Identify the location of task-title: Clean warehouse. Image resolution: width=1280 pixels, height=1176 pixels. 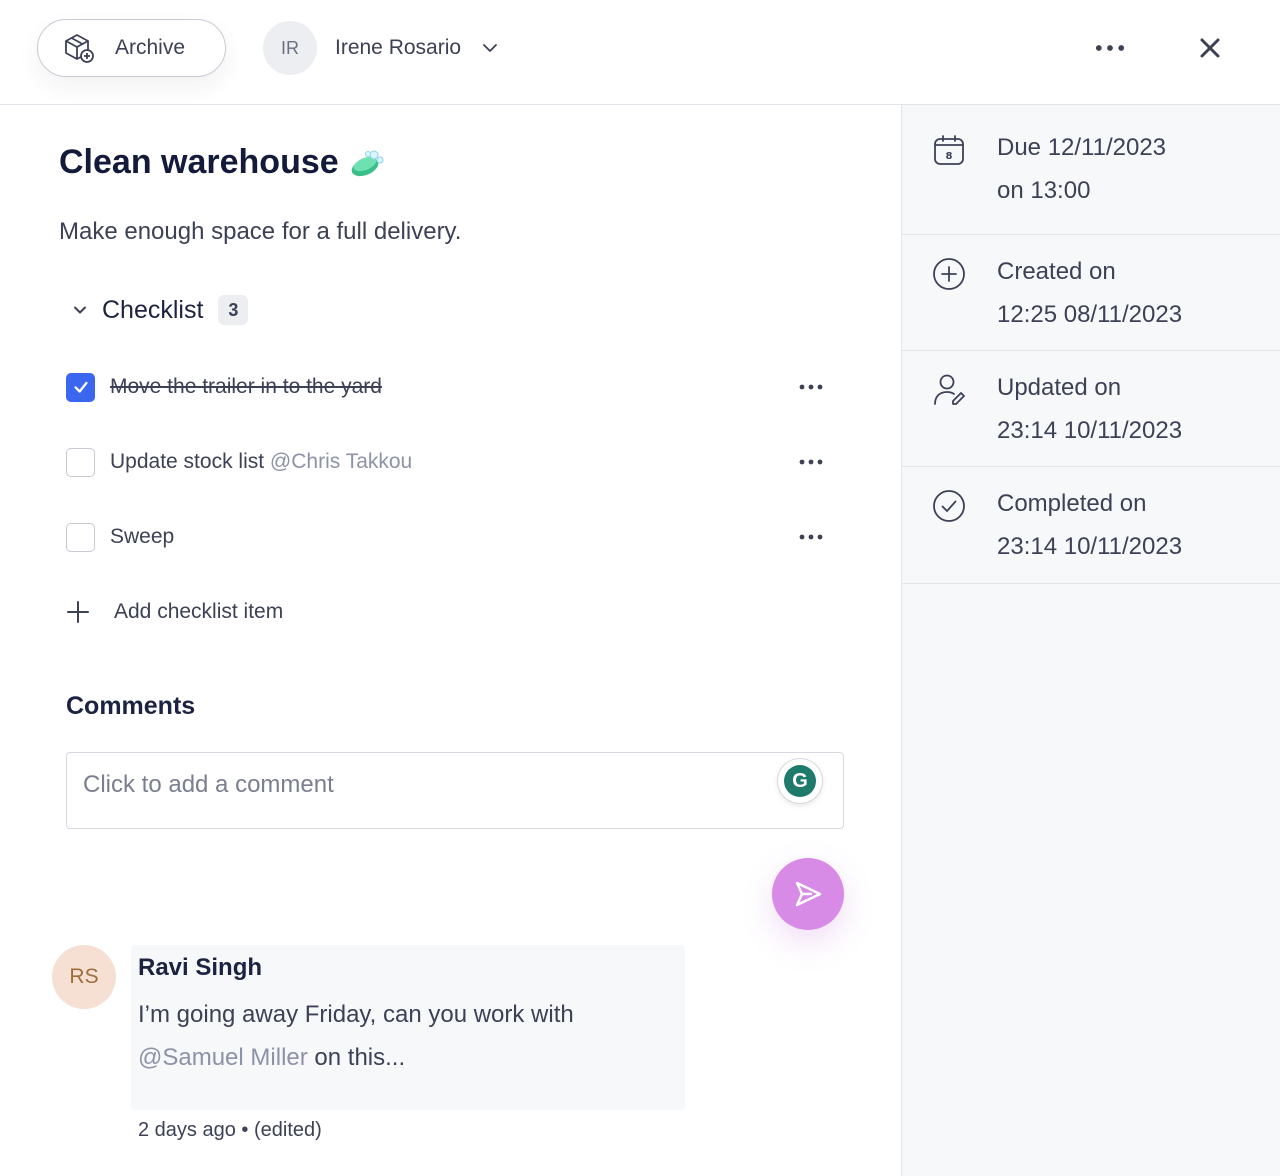
(199, 162).